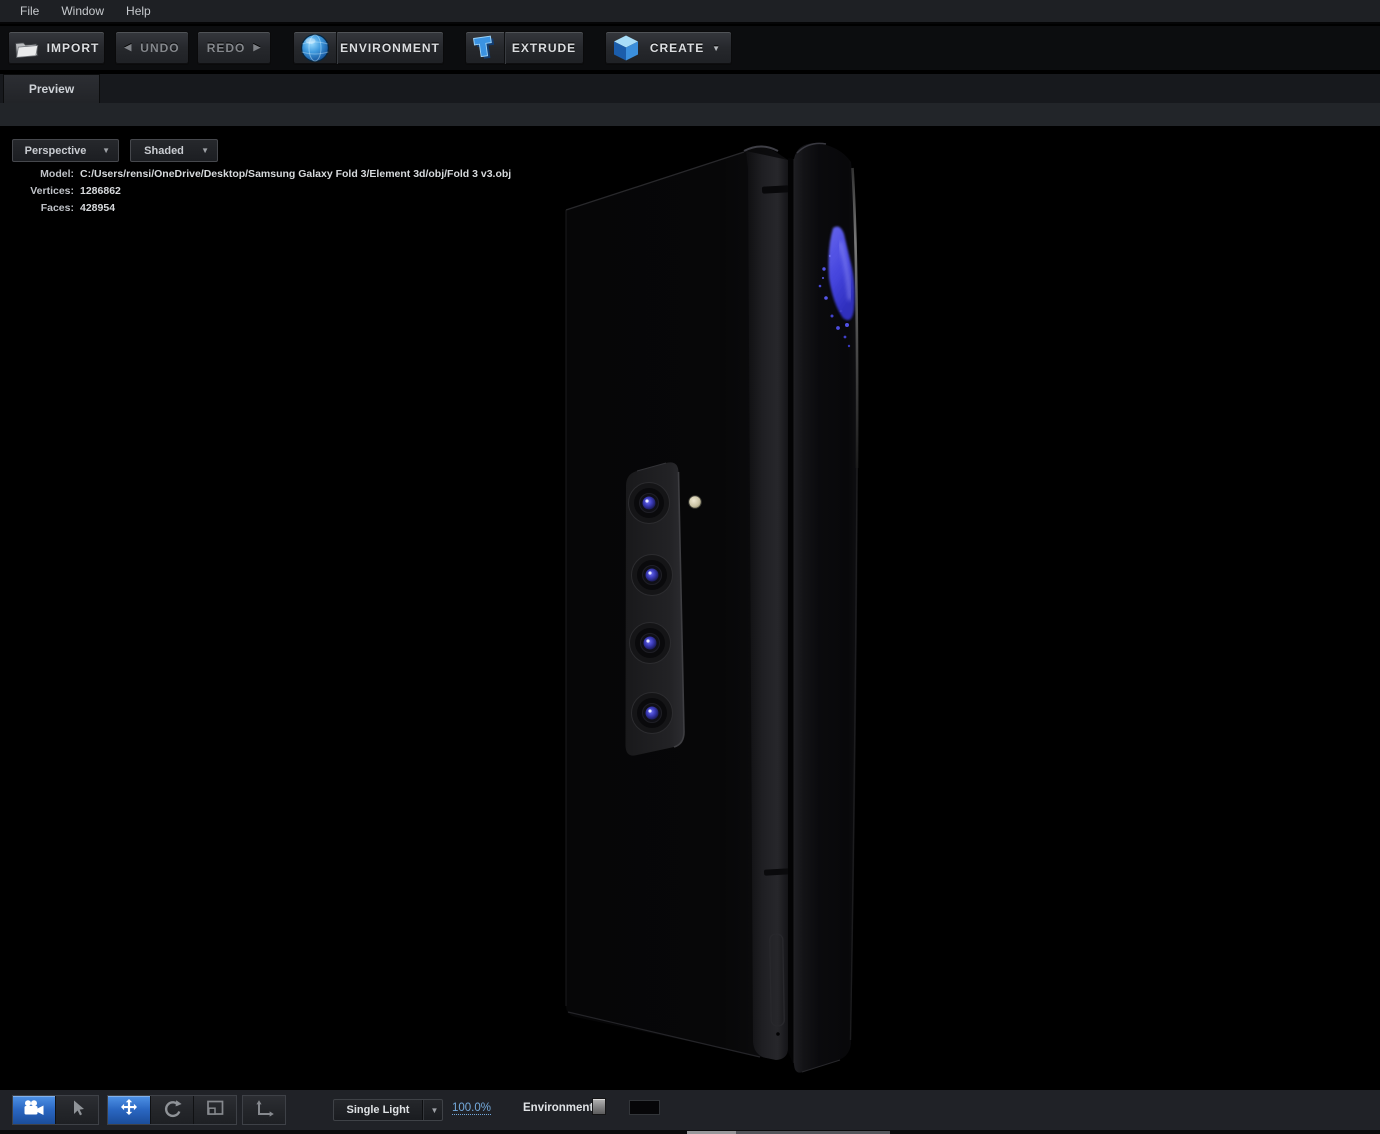  What do you see at coordinates (315, 48) in the screenshot?
I see `globe-icon` at bounding box center [315, 48].